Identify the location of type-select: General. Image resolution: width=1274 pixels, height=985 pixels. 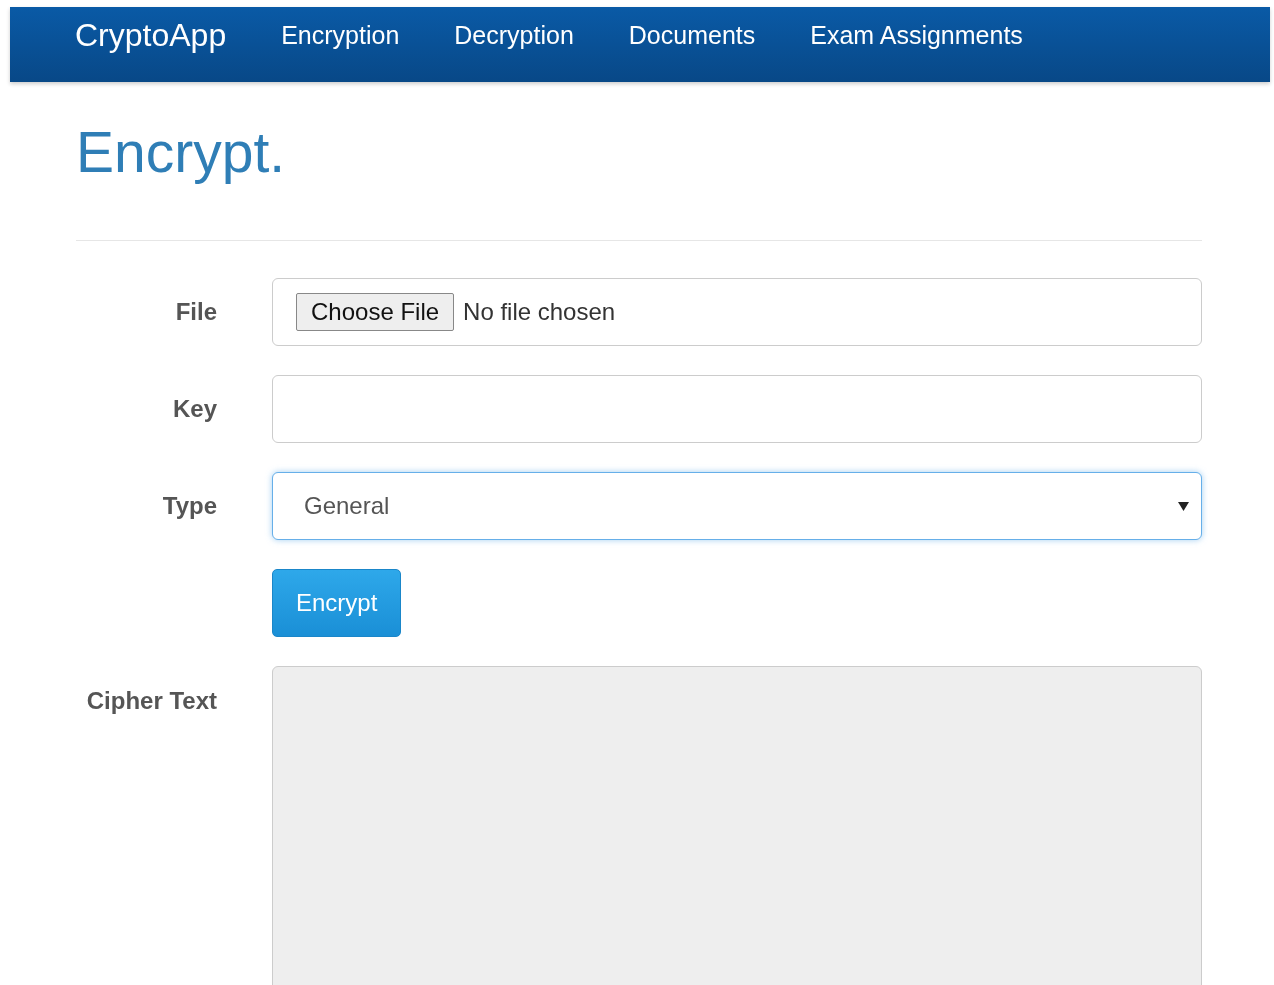
(737, 506).